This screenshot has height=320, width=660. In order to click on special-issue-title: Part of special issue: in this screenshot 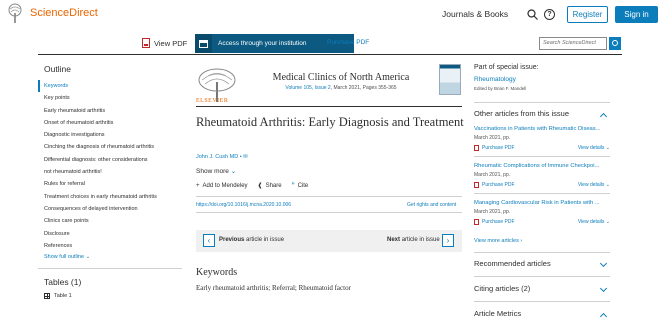, I will do `click(506, 67)`.